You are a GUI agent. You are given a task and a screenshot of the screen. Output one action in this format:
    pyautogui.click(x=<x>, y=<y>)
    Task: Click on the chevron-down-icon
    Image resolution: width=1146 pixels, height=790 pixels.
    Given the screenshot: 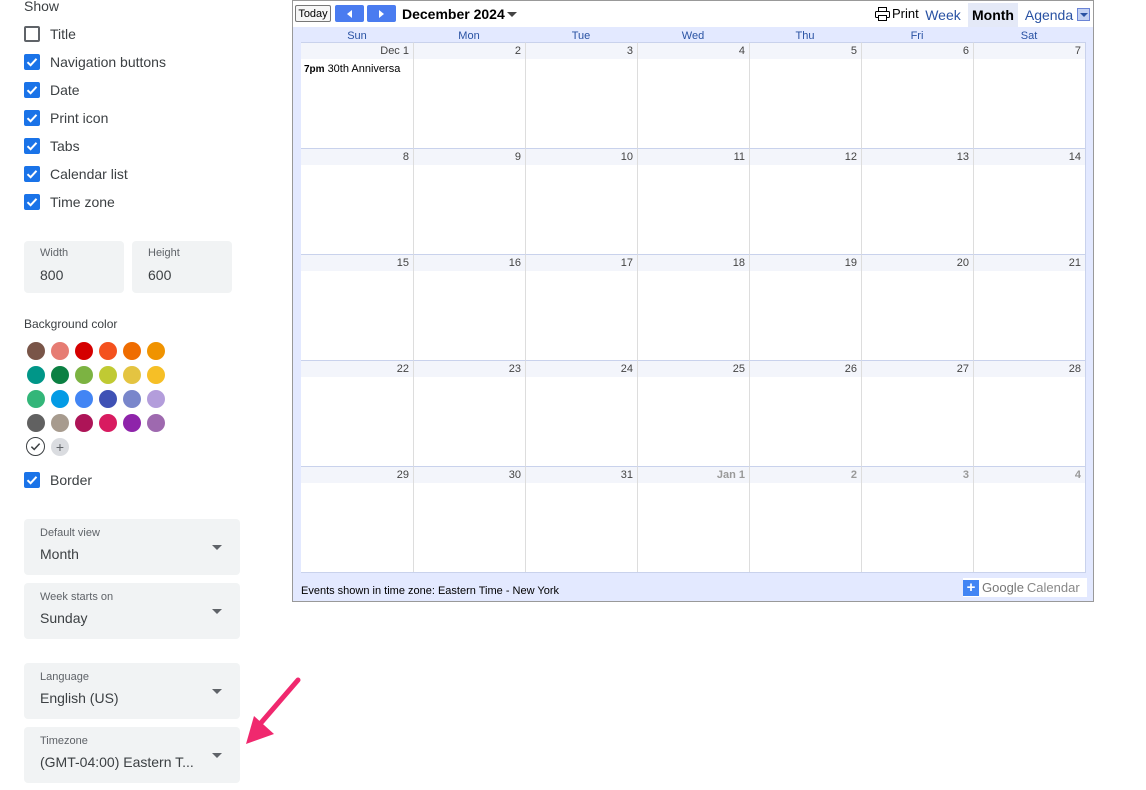 What is the action you would take?
    pyautogui.click(x=512, y=14)
    